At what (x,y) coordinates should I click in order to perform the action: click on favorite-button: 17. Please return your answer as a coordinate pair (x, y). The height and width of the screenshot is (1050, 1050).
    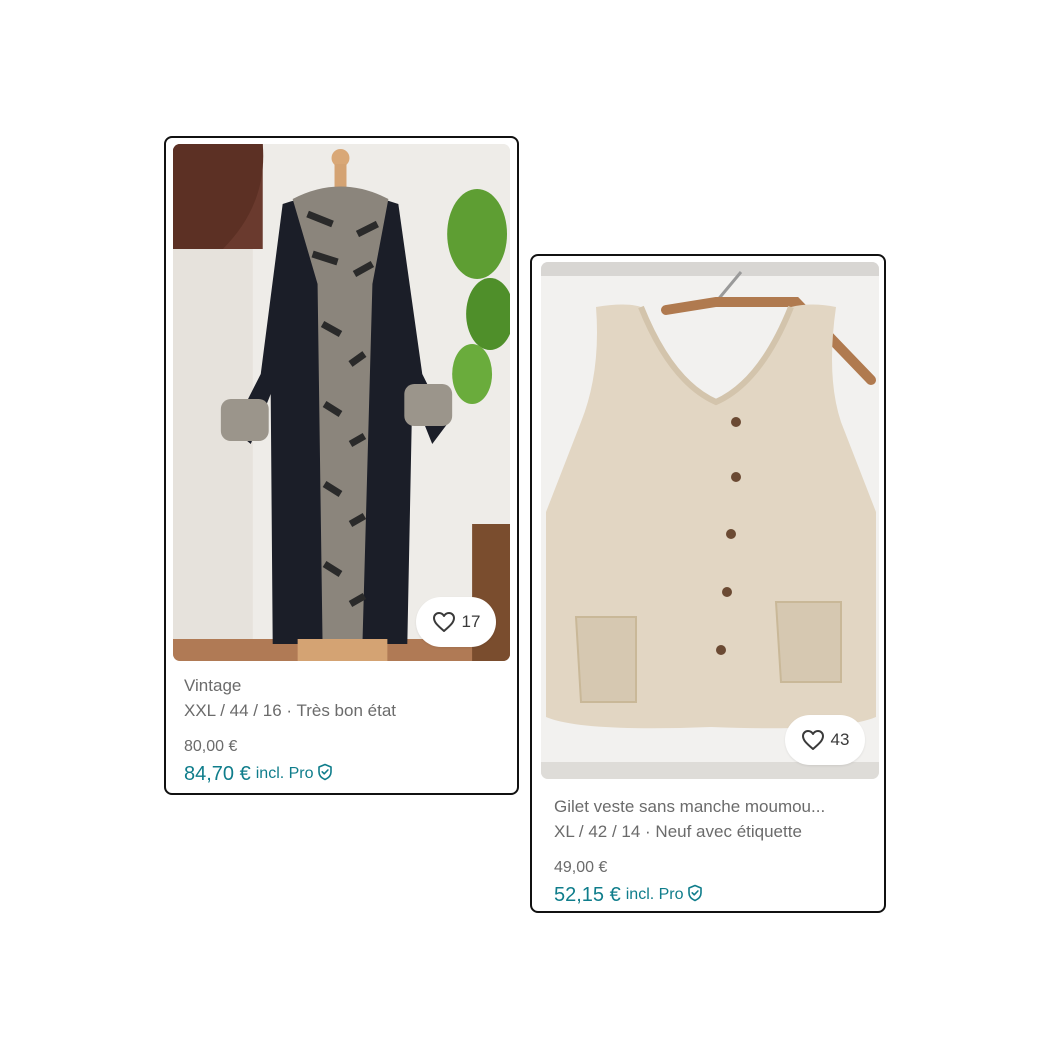
    Looking at the image, I should click on (456, 622).